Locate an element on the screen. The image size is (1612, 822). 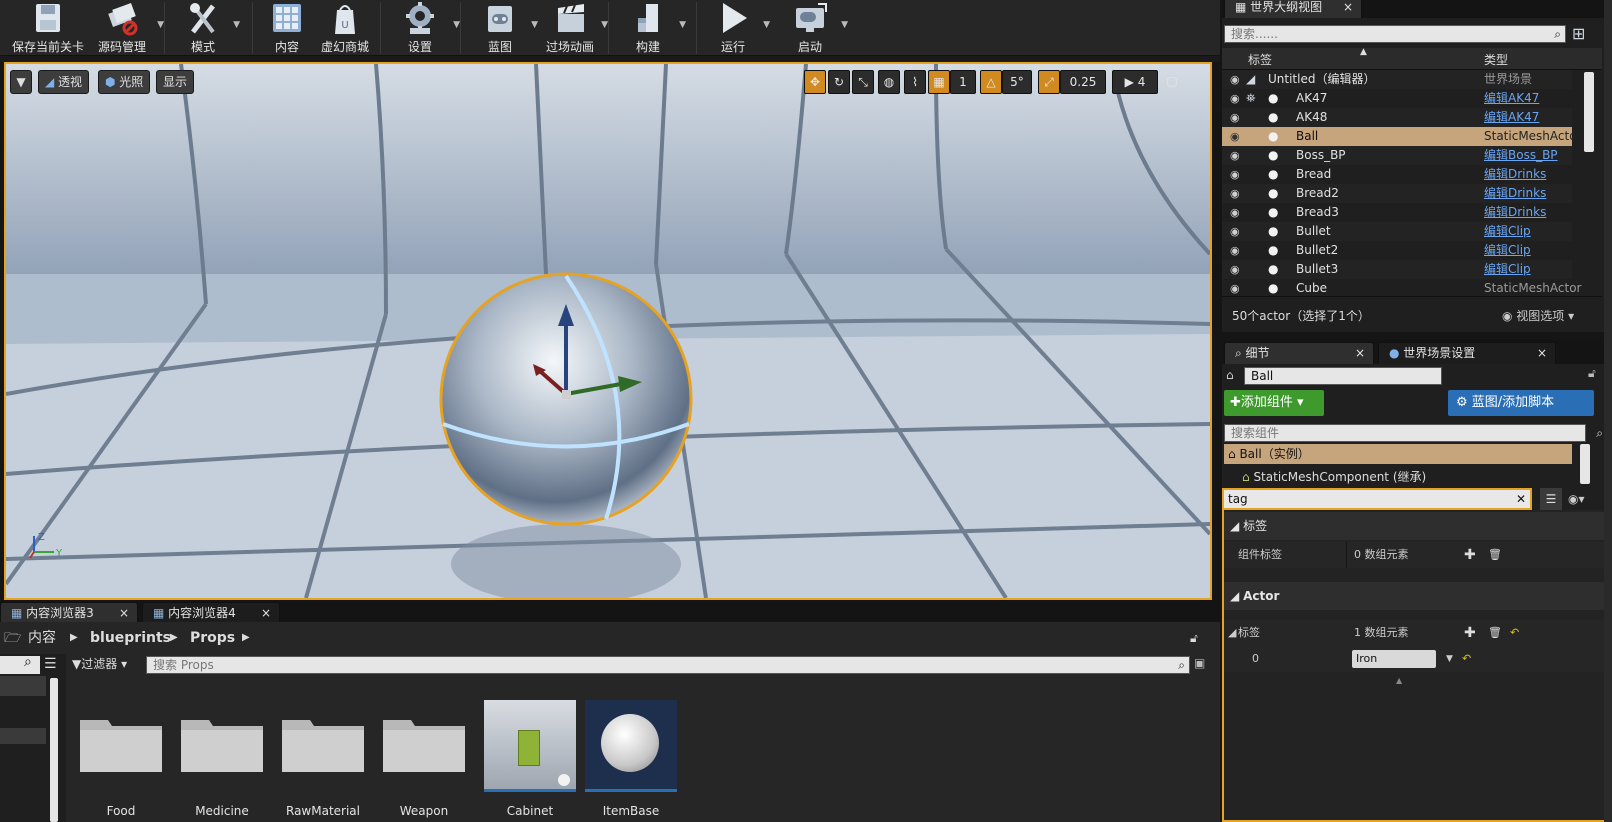
maximize-viewport-icon: ▢ is located at coordinates (1172, 82).